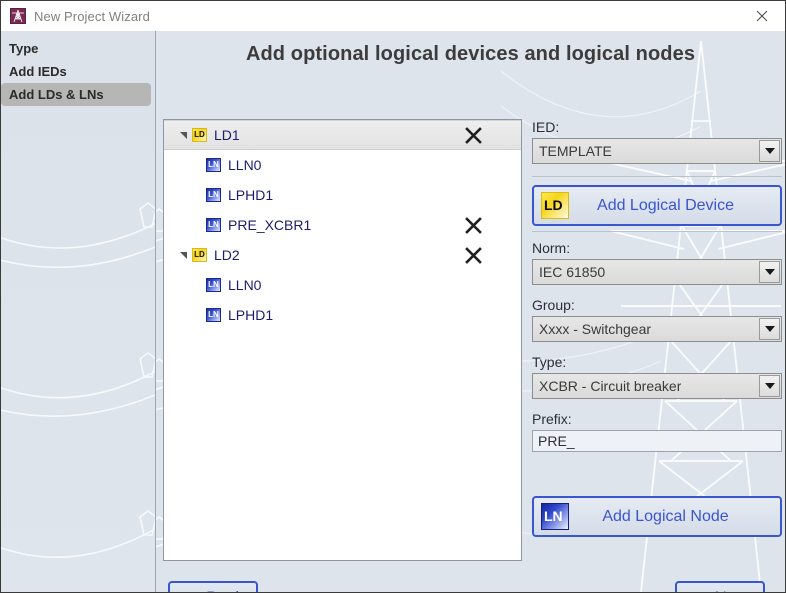 This screenshot has width=786, height=593. Describe the element at coordinates (546, 127) in the screenshot. I see `ied-label: IED:` at that location.